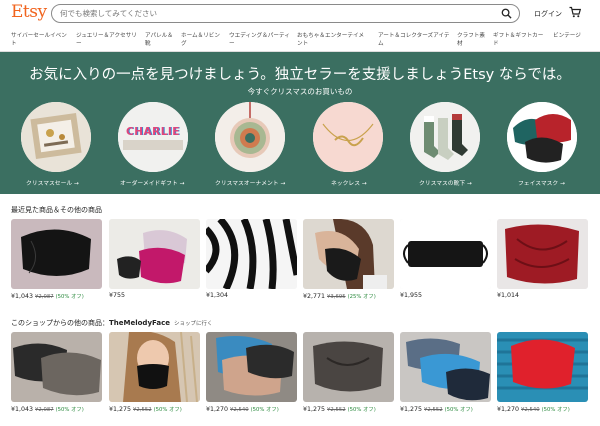 The width and height of the screenshot is (600, 426). I want to click on shop-goto-link: ショップに行く, so click(193, 324).